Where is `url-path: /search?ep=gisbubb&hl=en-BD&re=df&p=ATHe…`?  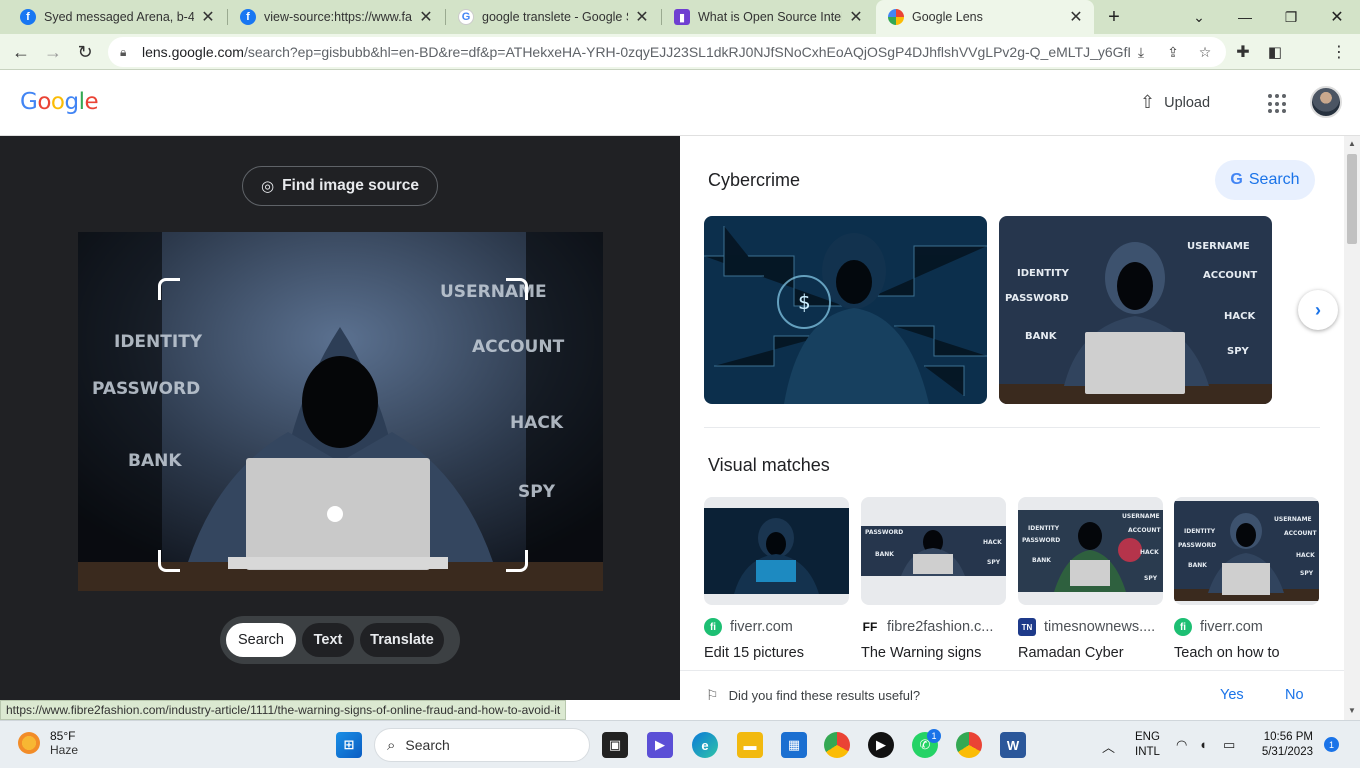 url-path: /search?ep=gisbubb&hl=en-BD&re=df&p=ATHe… is located at coordinates (686, 52).